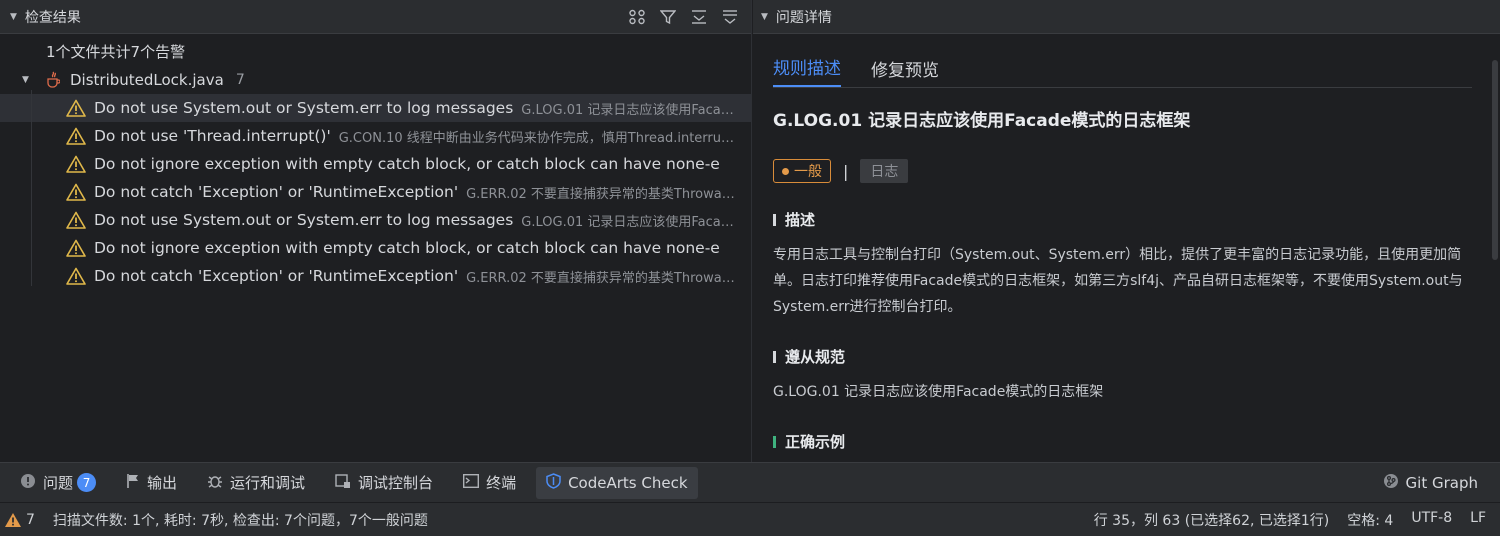 This screenshot has height=536, width=1500. What do you see at coordinates (636, 17) in the screenshot?
I see `group-icon` at bounding box center [636, 17].